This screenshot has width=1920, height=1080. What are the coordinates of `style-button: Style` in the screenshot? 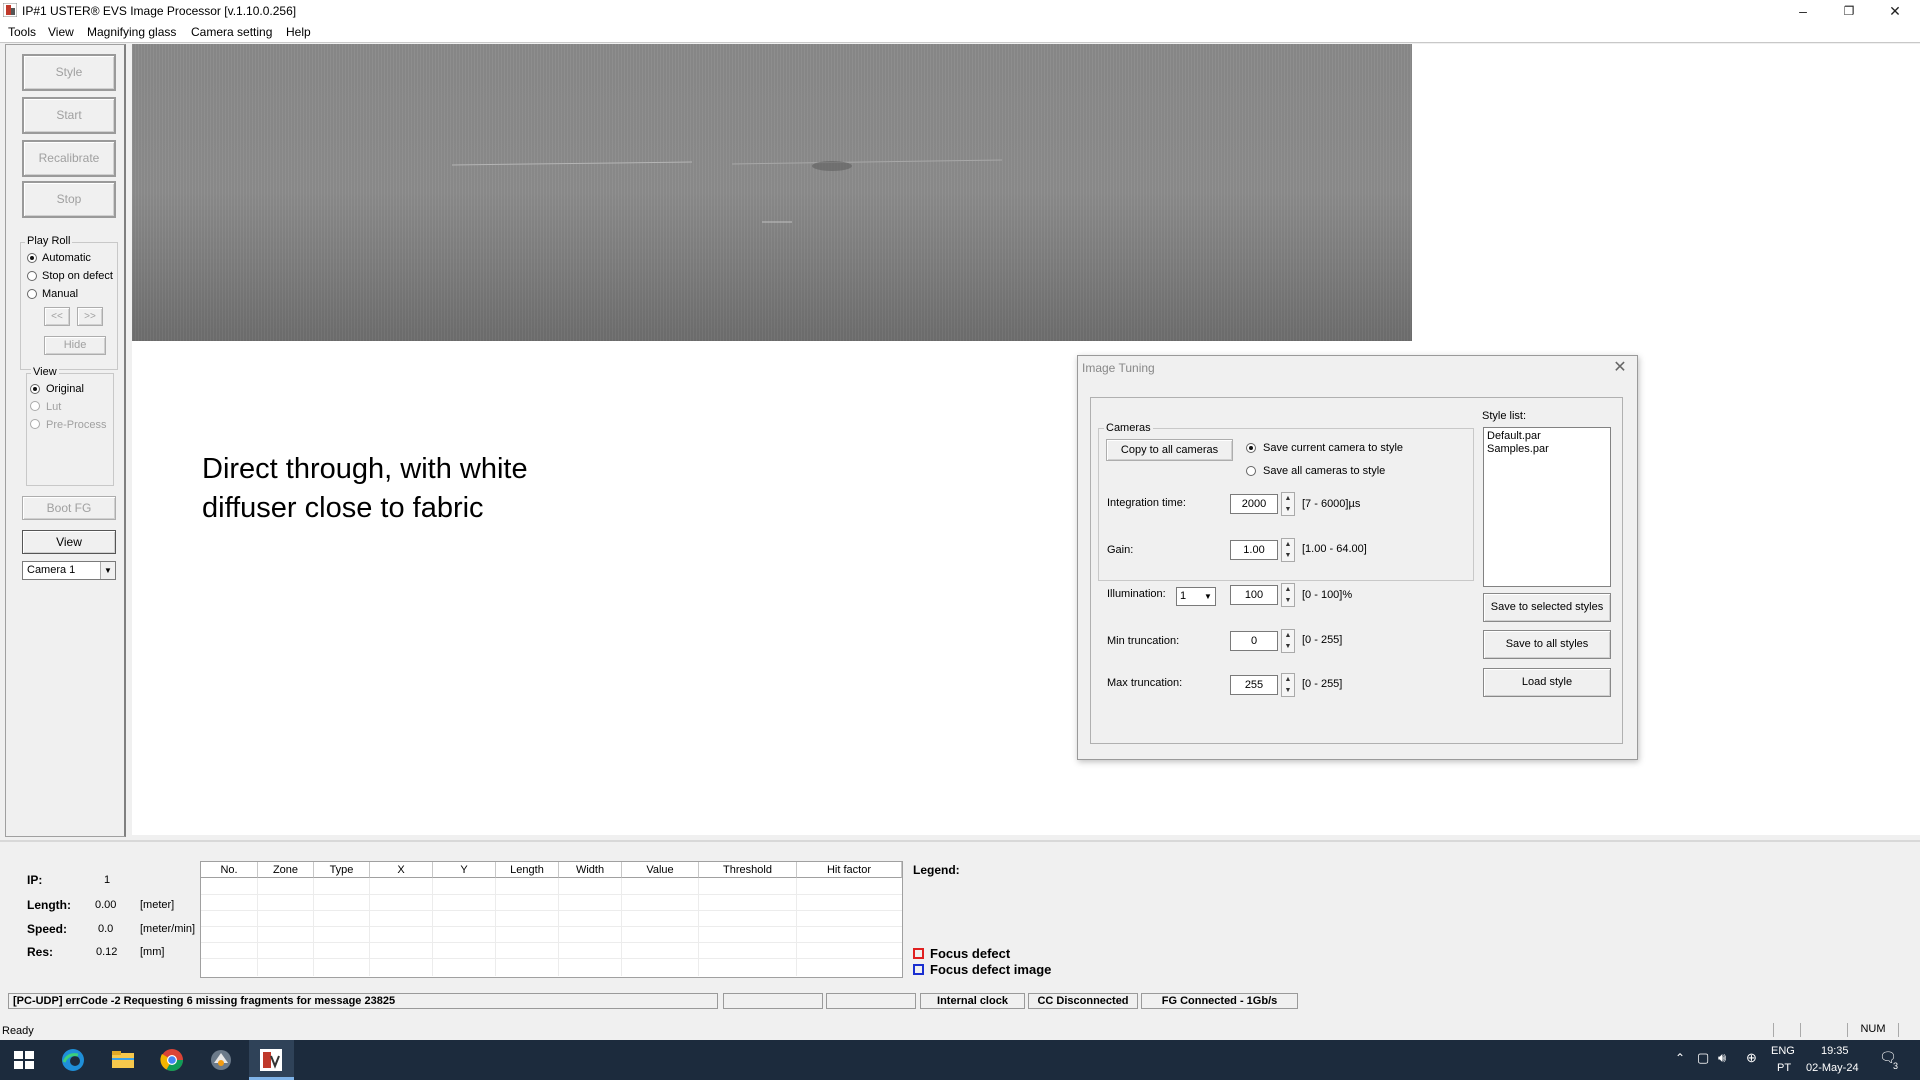 It's located at (69, 72).